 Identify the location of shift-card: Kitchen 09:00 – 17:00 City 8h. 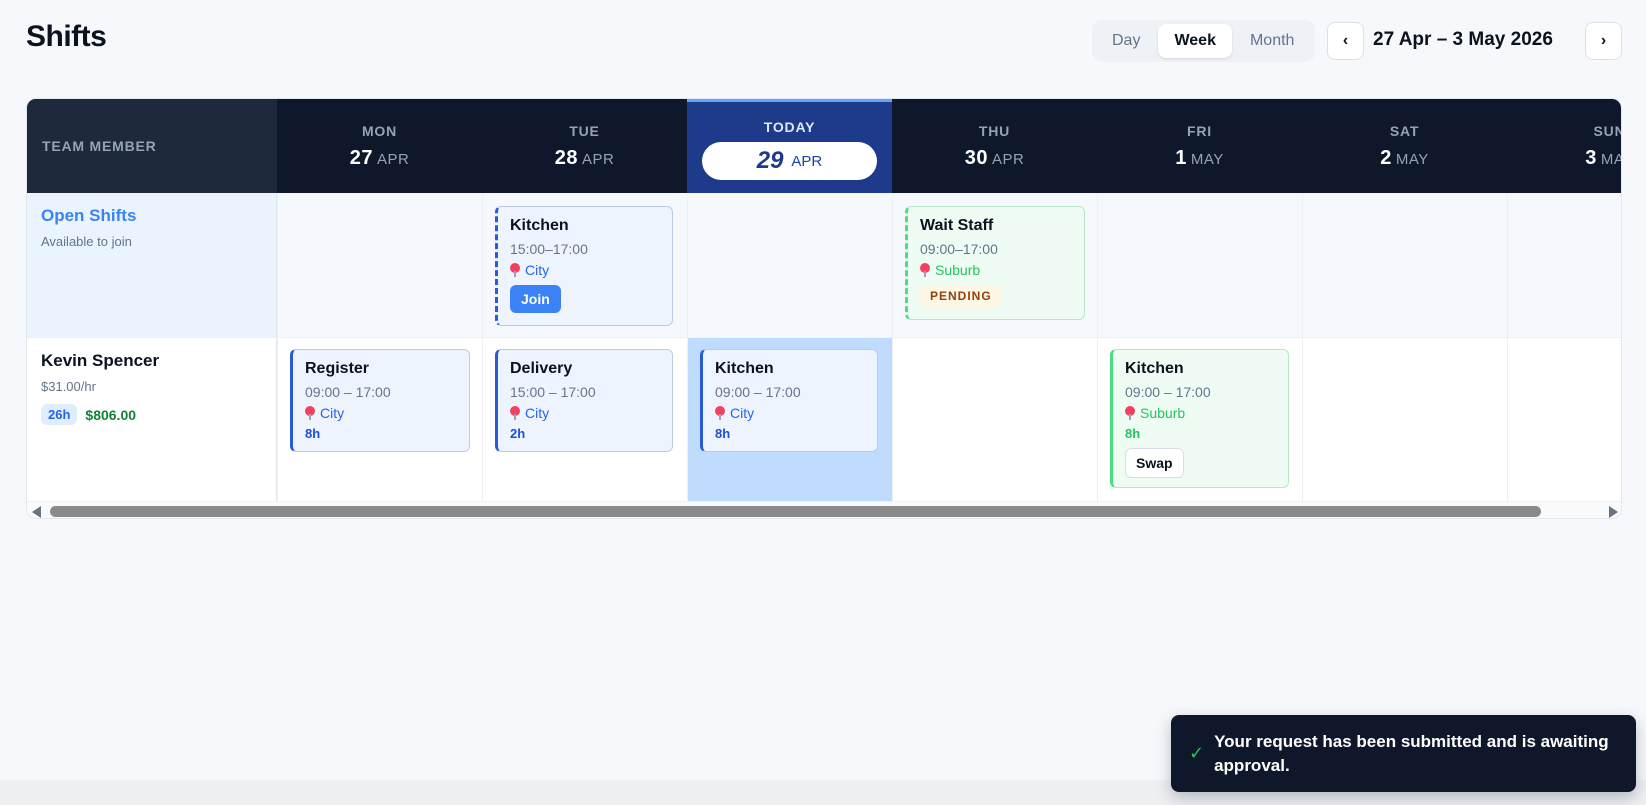
(789, 400).